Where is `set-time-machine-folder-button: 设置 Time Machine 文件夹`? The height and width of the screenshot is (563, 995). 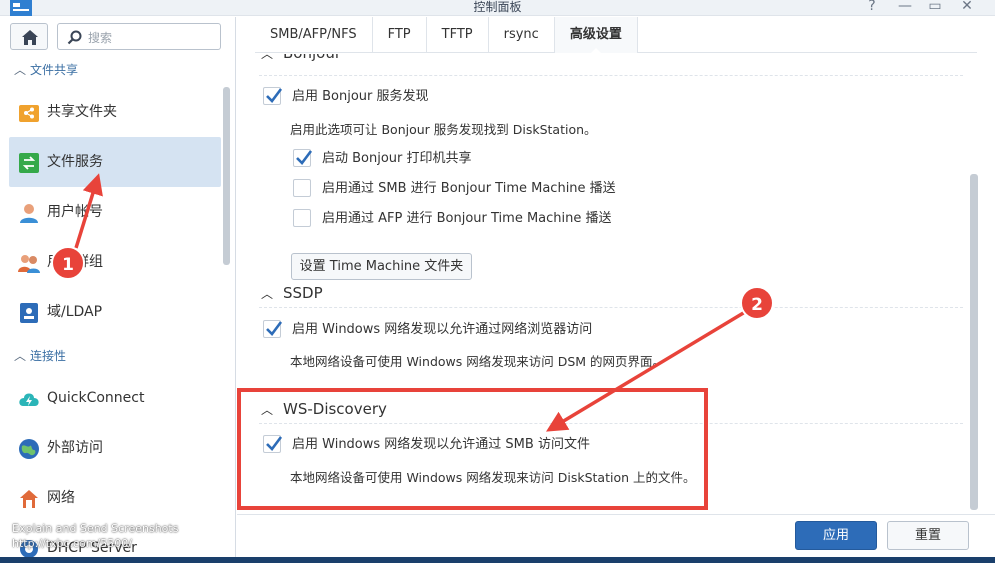 set-time-machine-folder-button: 设置 Time Machine 文件夹 is located at coordinates (381, 266).